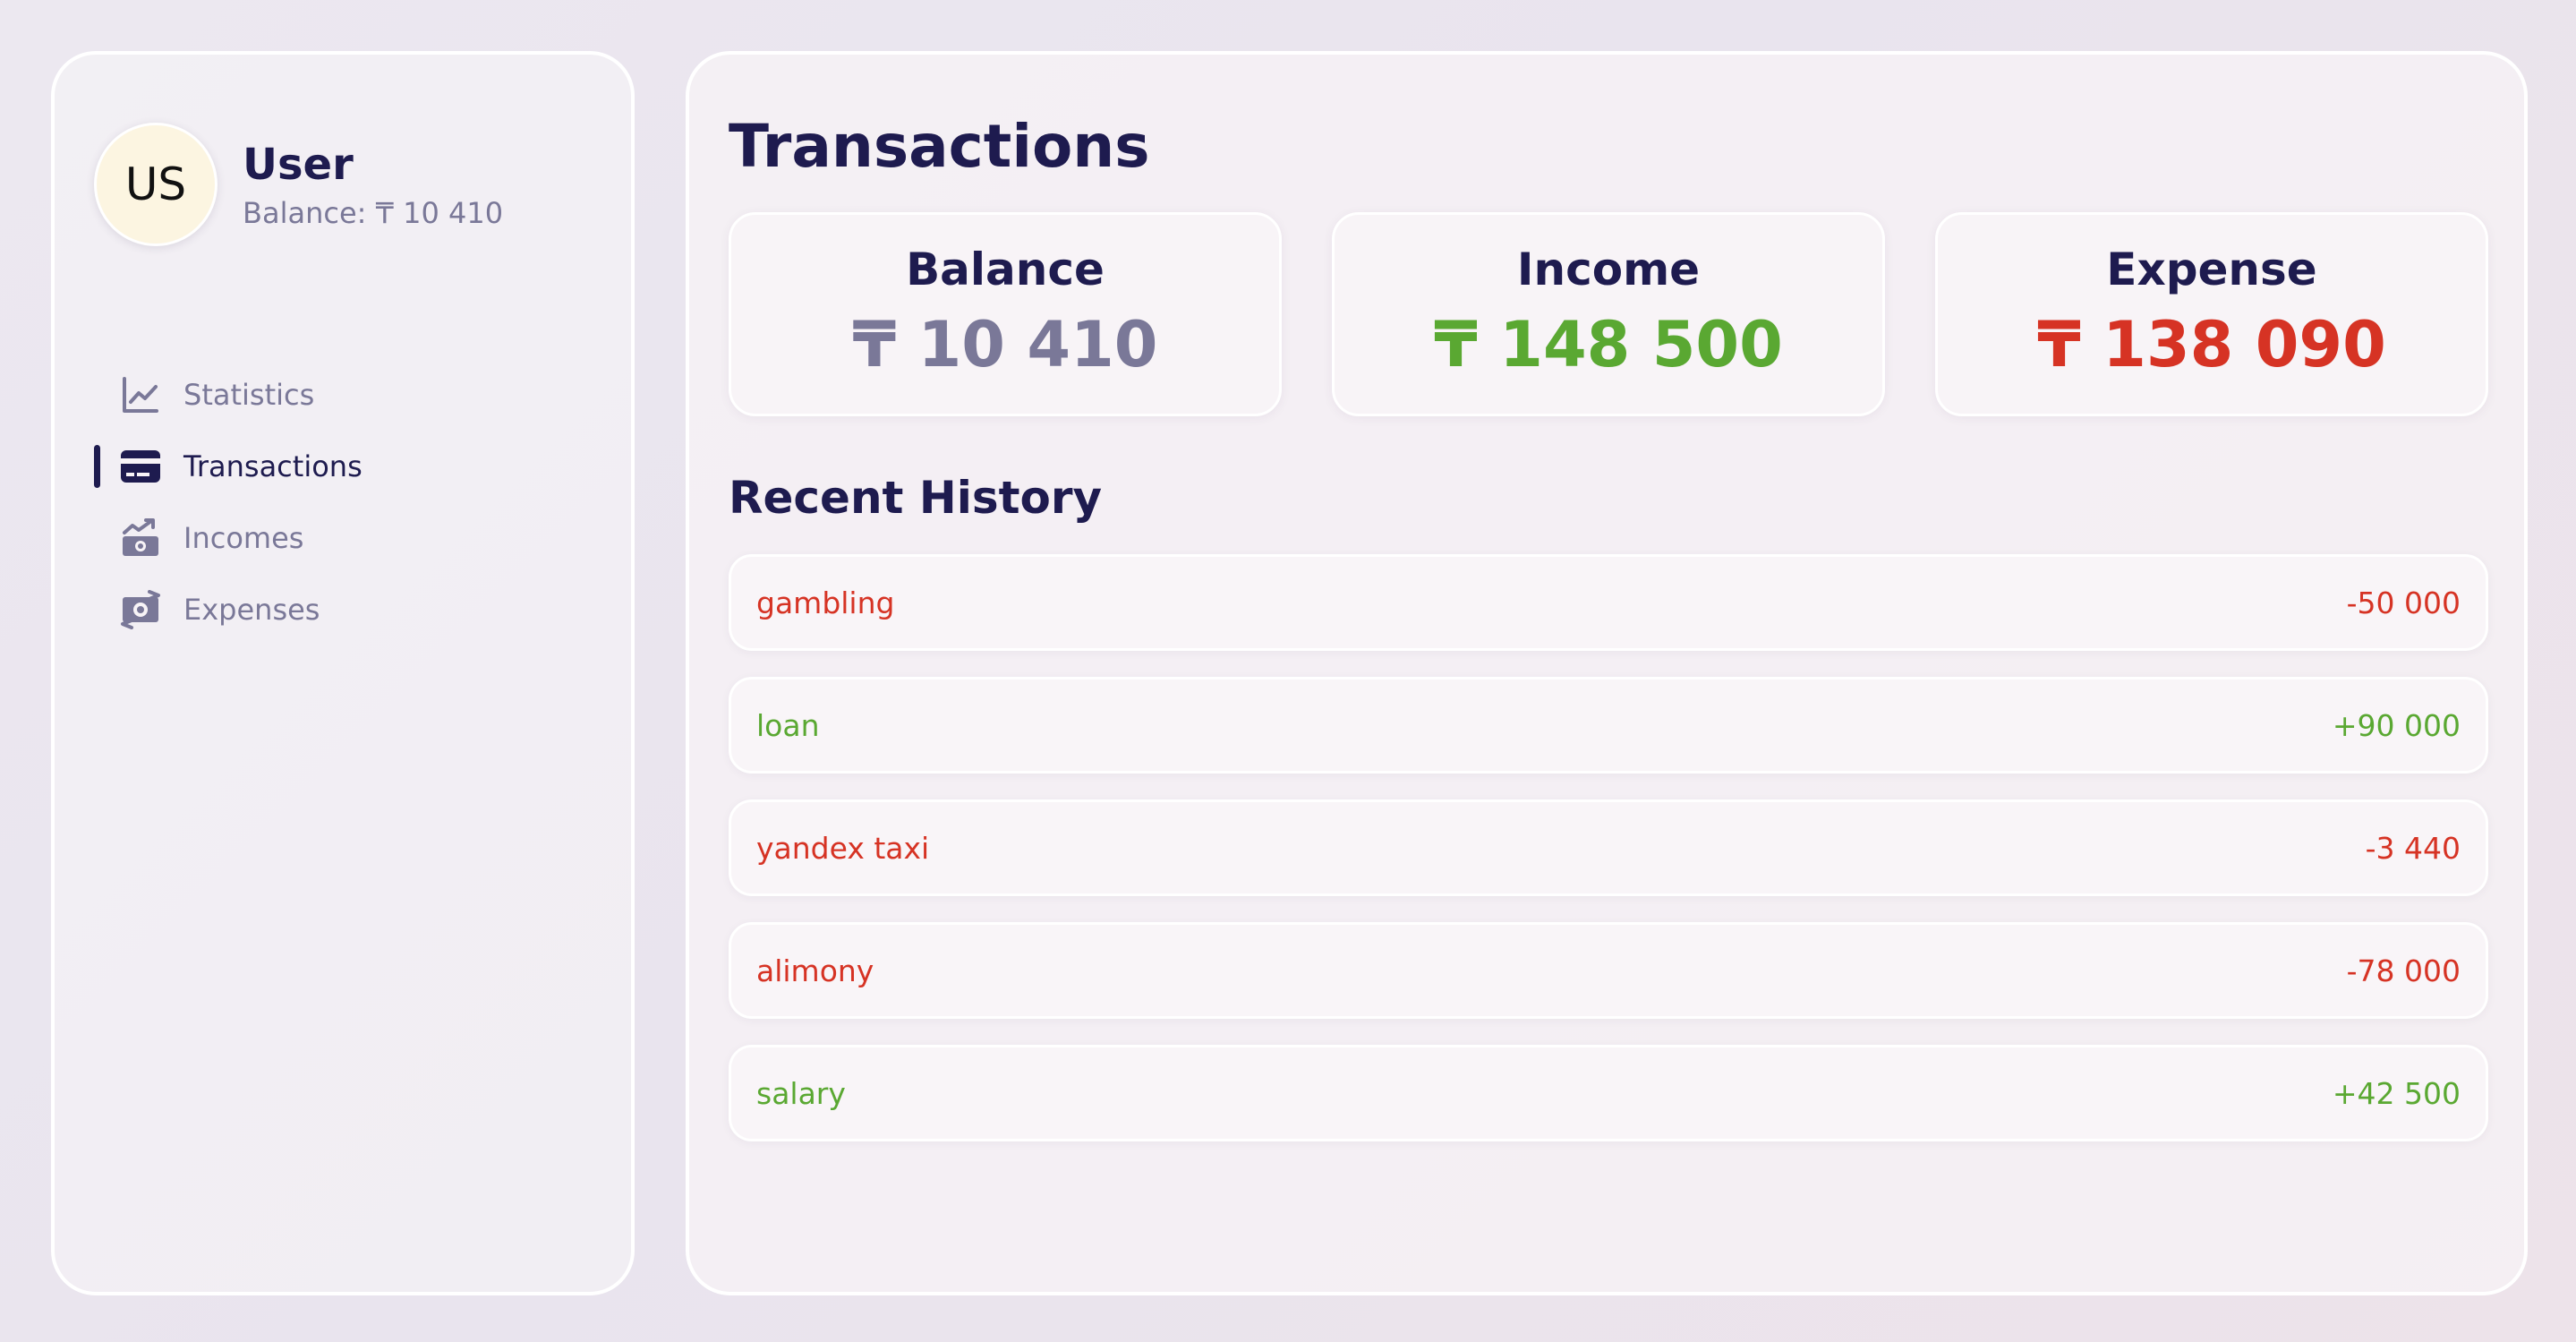  I want to click on expense-card-value: ₸ 138 090, so click(2211, 344).